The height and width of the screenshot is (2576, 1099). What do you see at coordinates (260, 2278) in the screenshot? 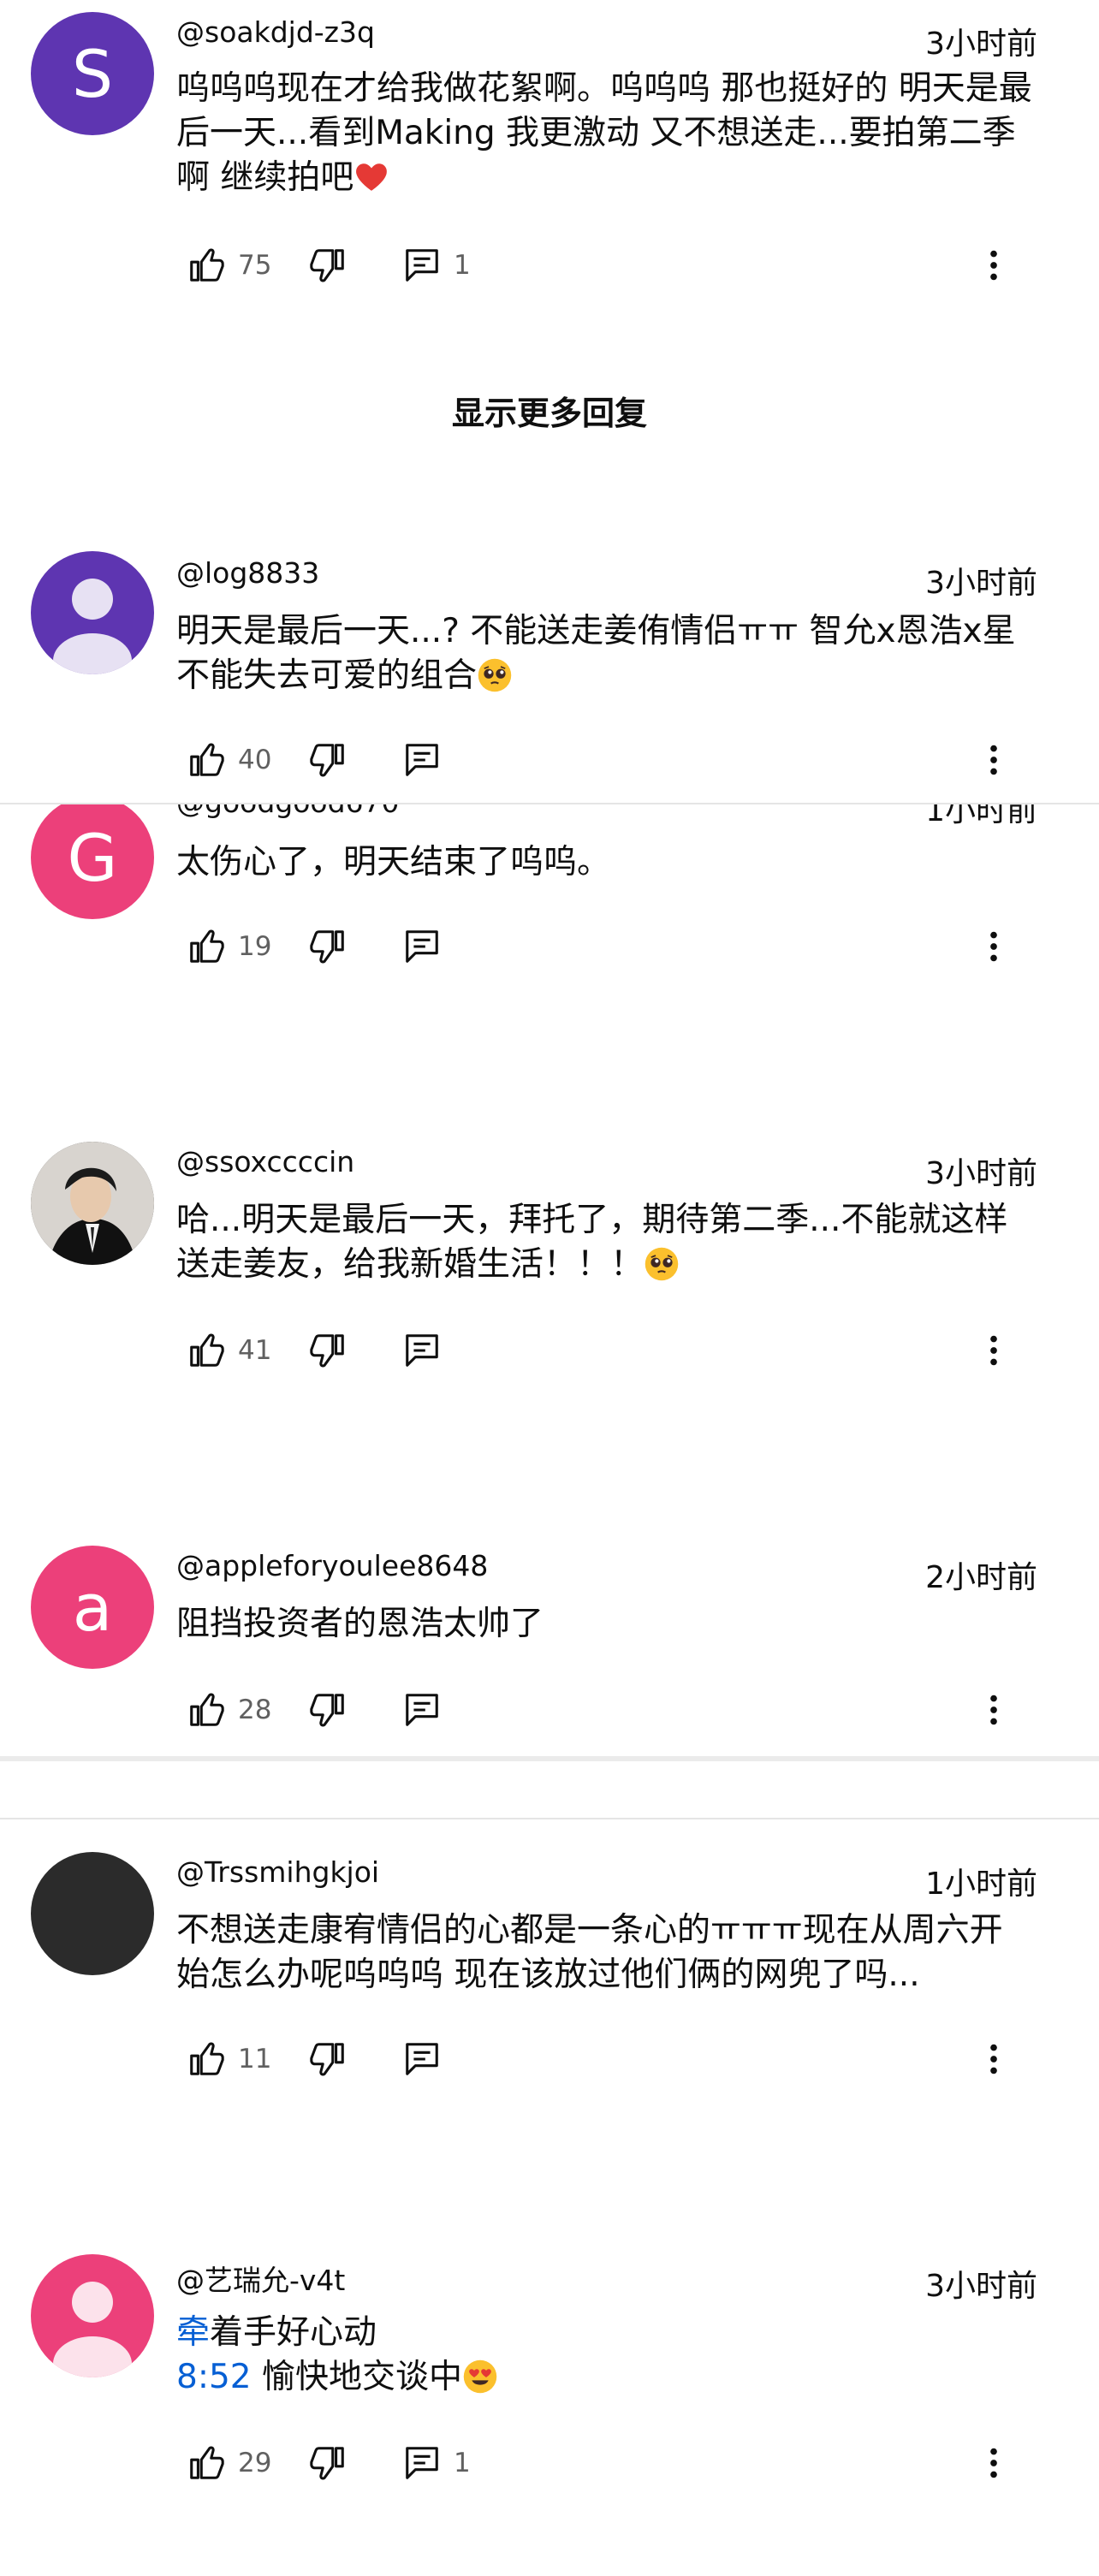
I see `comment-author: @艺瑞允-v4t` at bounding box center [260, 2278].